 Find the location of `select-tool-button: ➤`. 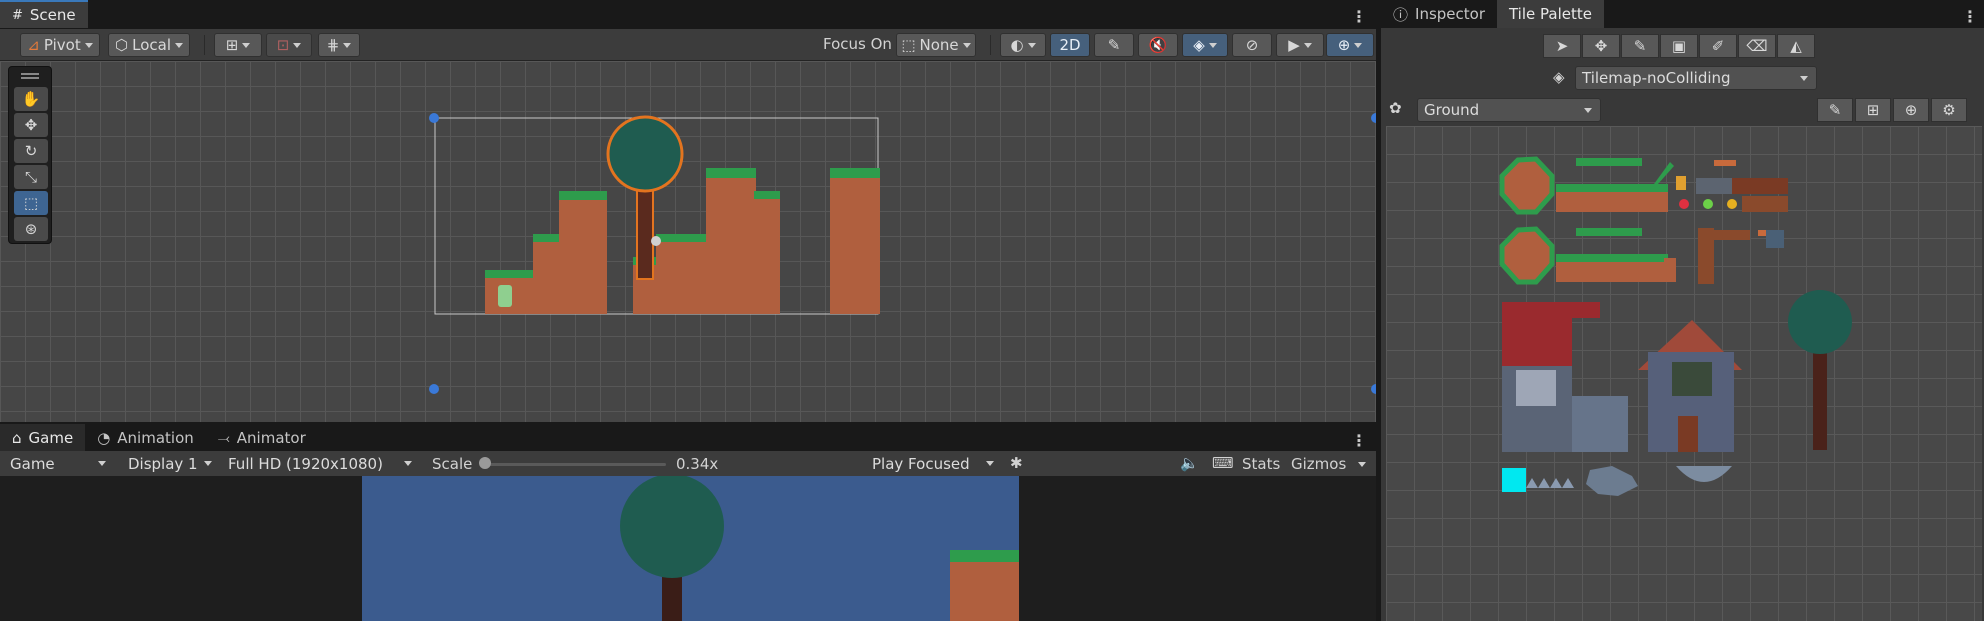

select-tool-button: ➤ is located at coordinates (1562, 46).